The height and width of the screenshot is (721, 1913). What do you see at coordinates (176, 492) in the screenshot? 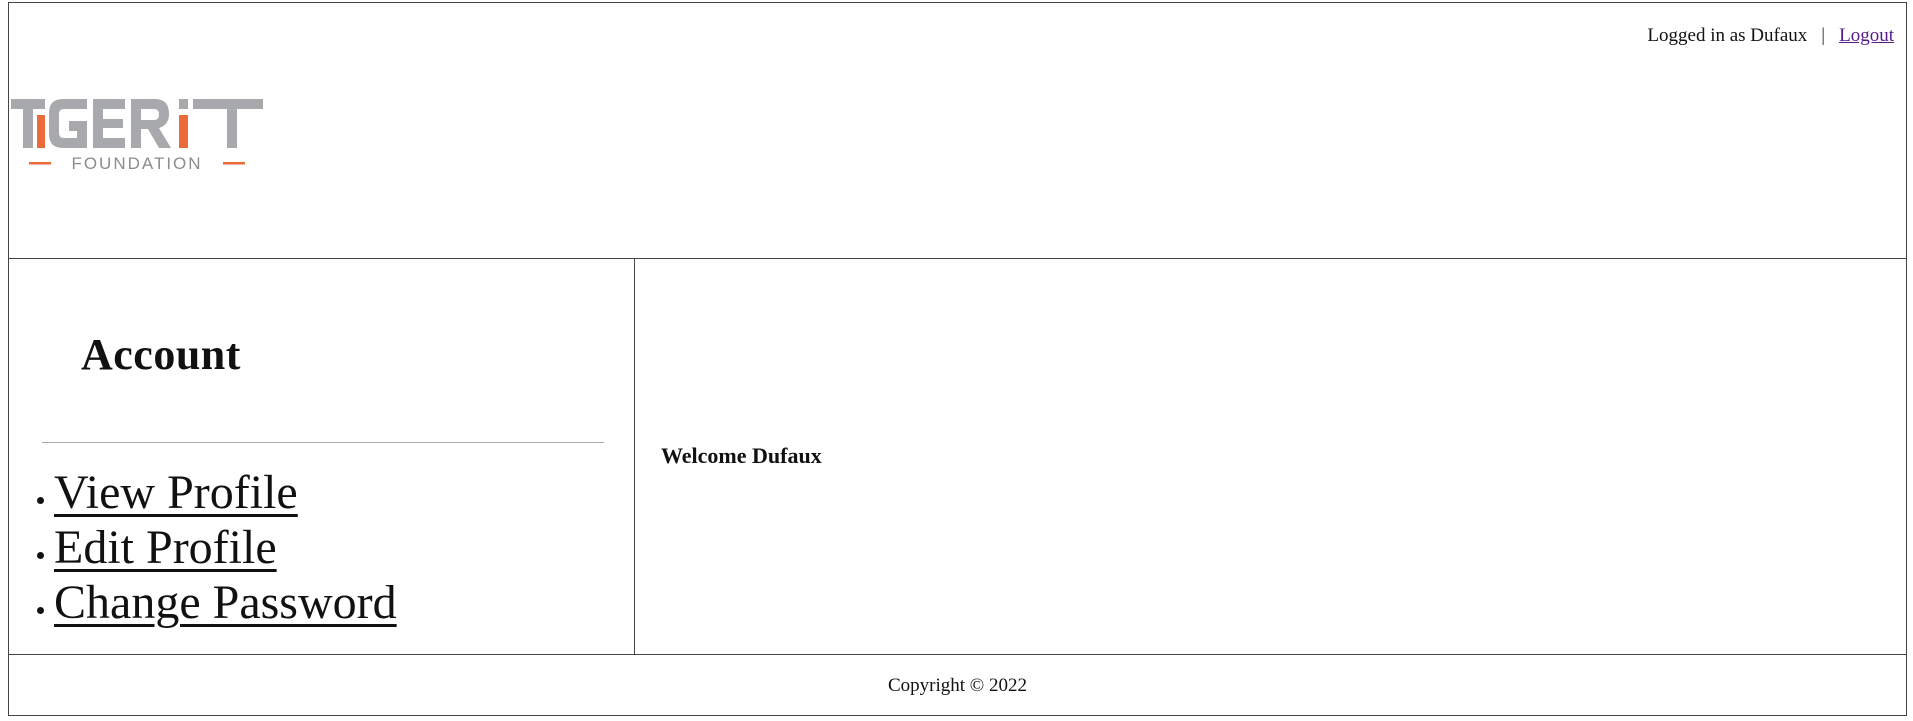
I see `view-profile-link: View Profile` at bounding box center [176, 492].